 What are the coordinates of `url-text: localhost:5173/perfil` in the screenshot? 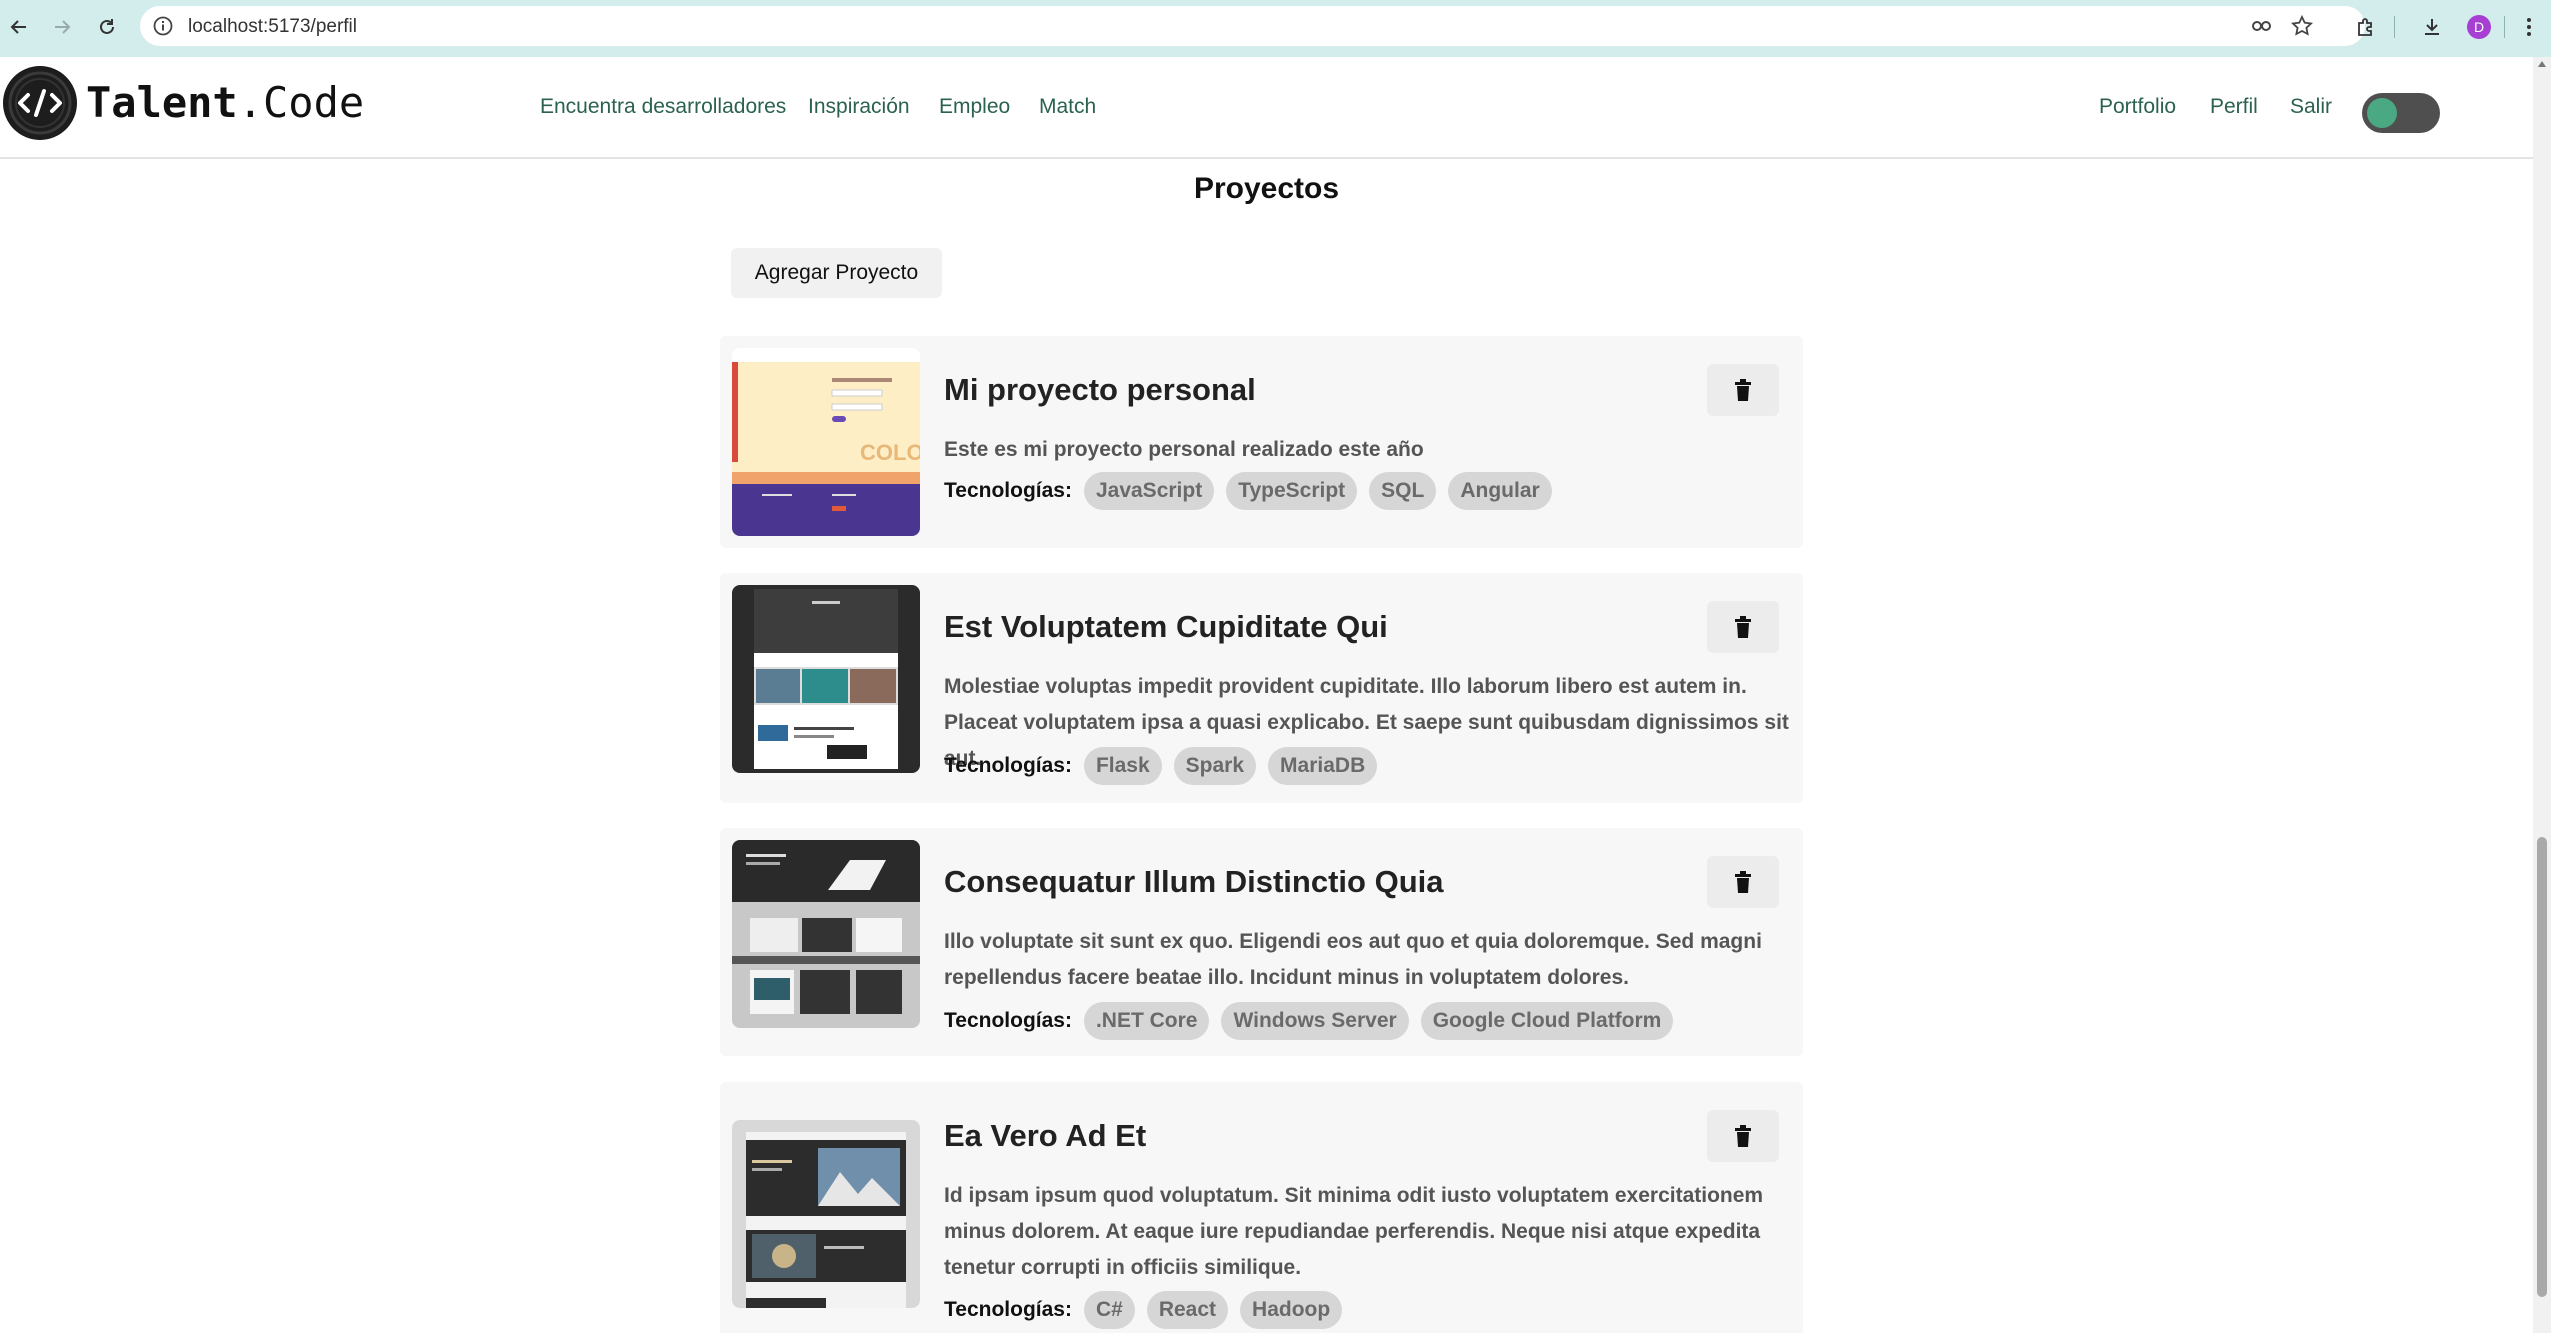 It's located at (272, 27).